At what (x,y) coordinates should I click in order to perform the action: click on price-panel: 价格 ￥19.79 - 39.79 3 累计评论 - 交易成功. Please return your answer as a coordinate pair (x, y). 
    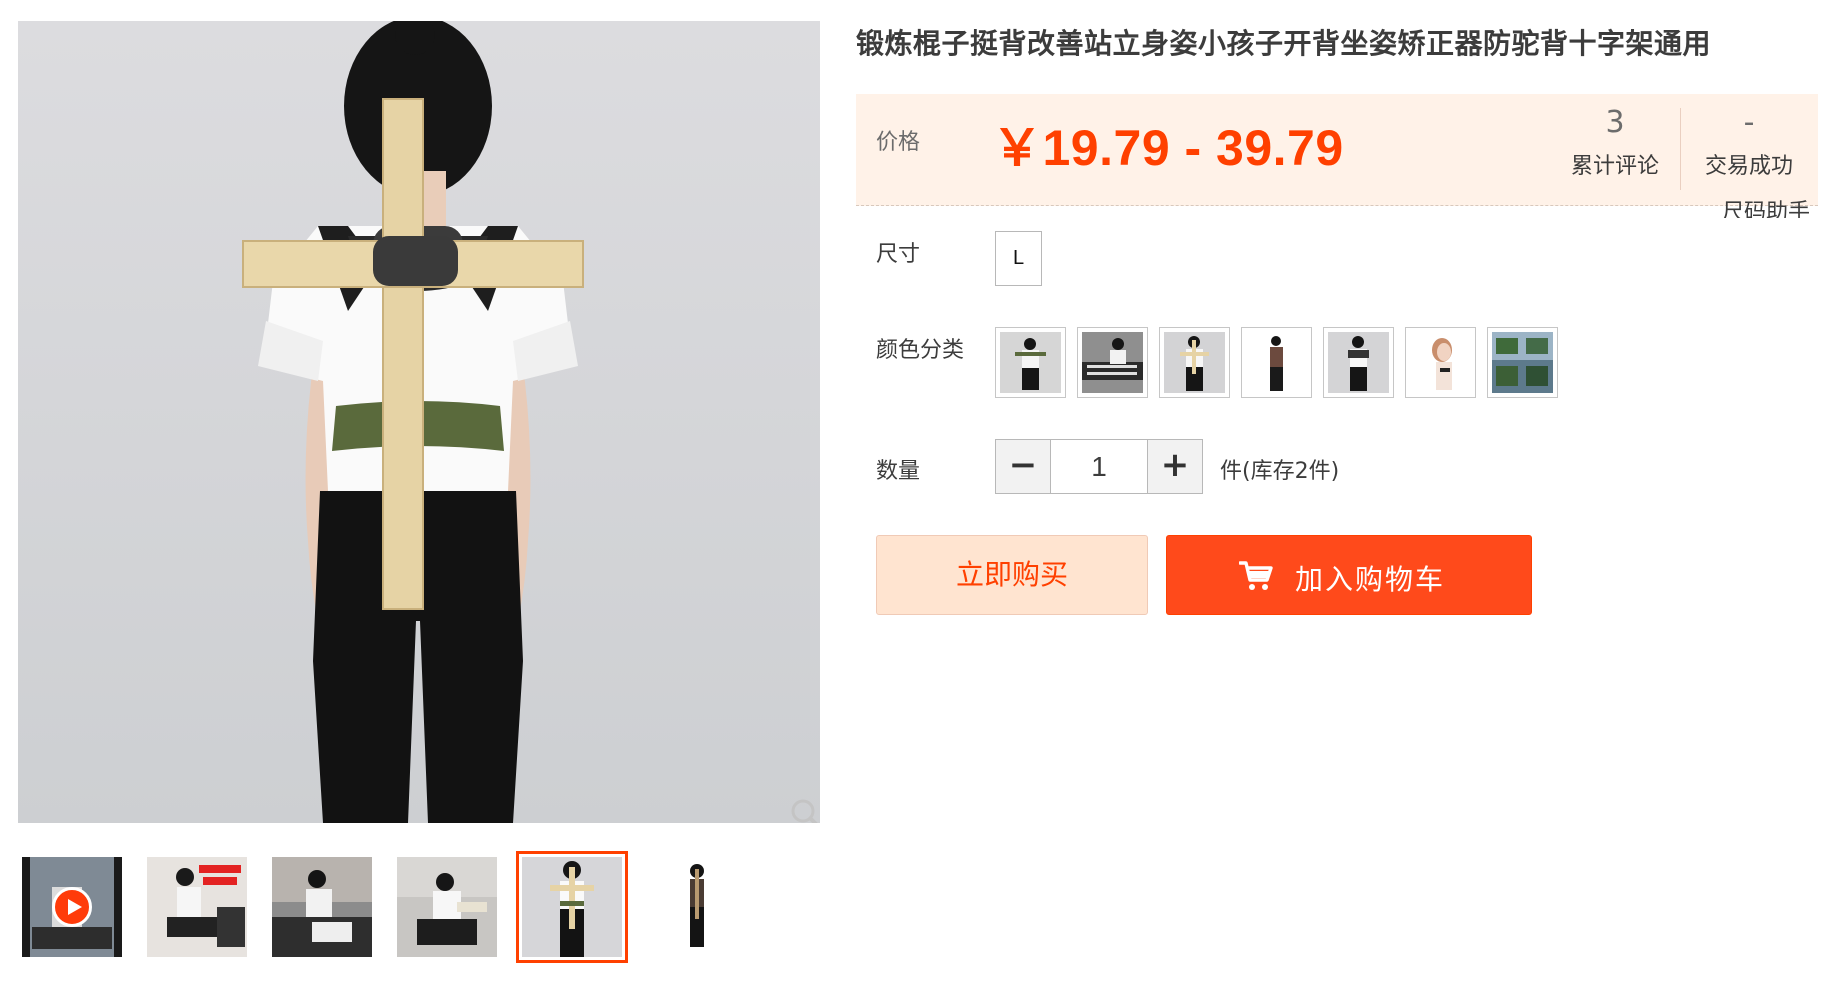
    Looking at the image, I should click on (1337, 150).